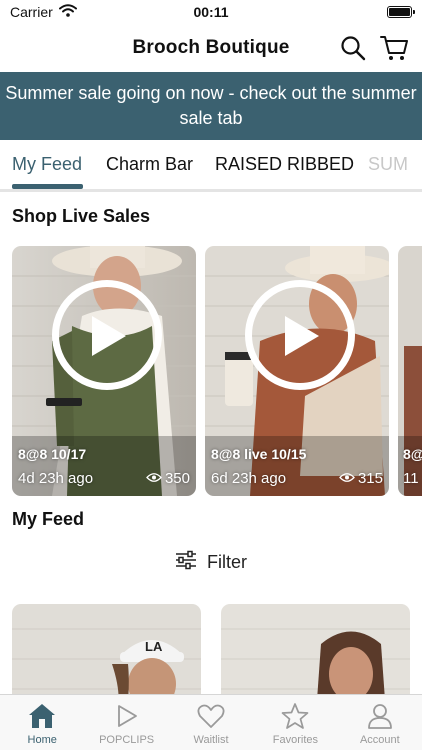  What do you see at coordinates (81, 216) in the screenshot?
I see `live-sales-title: Shop Live Sales` at bounding box center [81, 216].